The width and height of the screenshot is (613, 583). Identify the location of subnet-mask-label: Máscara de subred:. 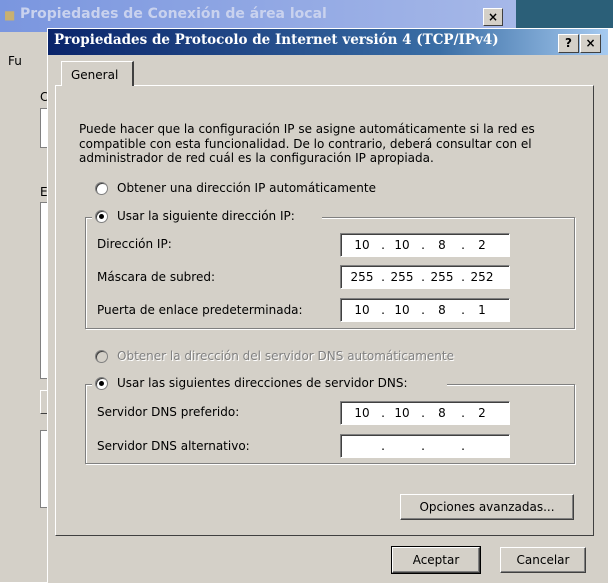
(156, 277).